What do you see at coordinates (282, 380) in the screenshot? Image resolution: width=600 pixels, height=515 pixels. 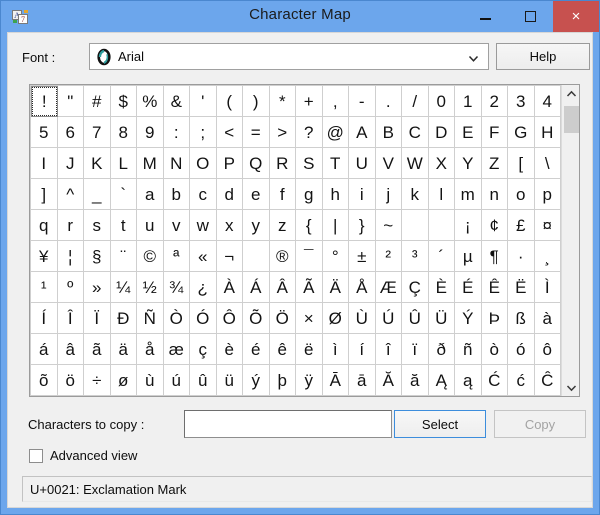 I see `char-cell: þ` at bounding box center [282, 380].